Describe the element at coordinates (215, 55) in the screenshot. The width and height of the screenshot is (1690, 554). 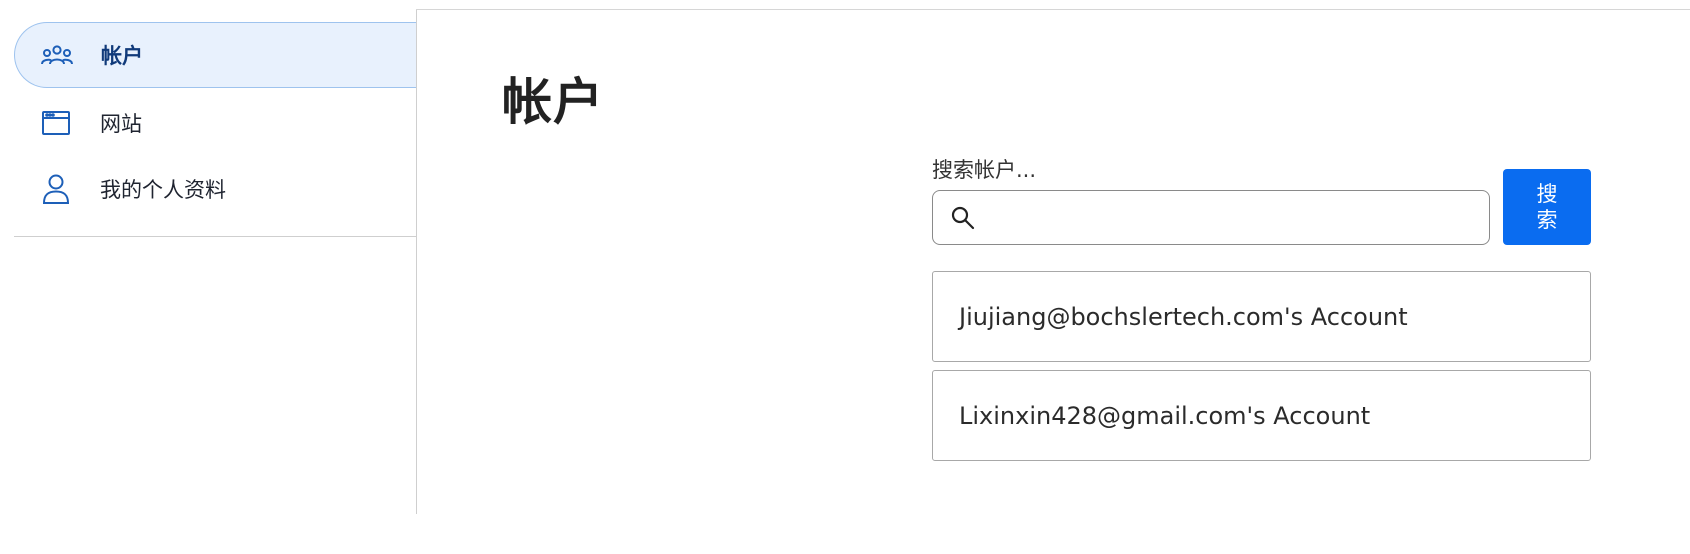
I see `sidebar-item-accounts: 帐户` at that location.